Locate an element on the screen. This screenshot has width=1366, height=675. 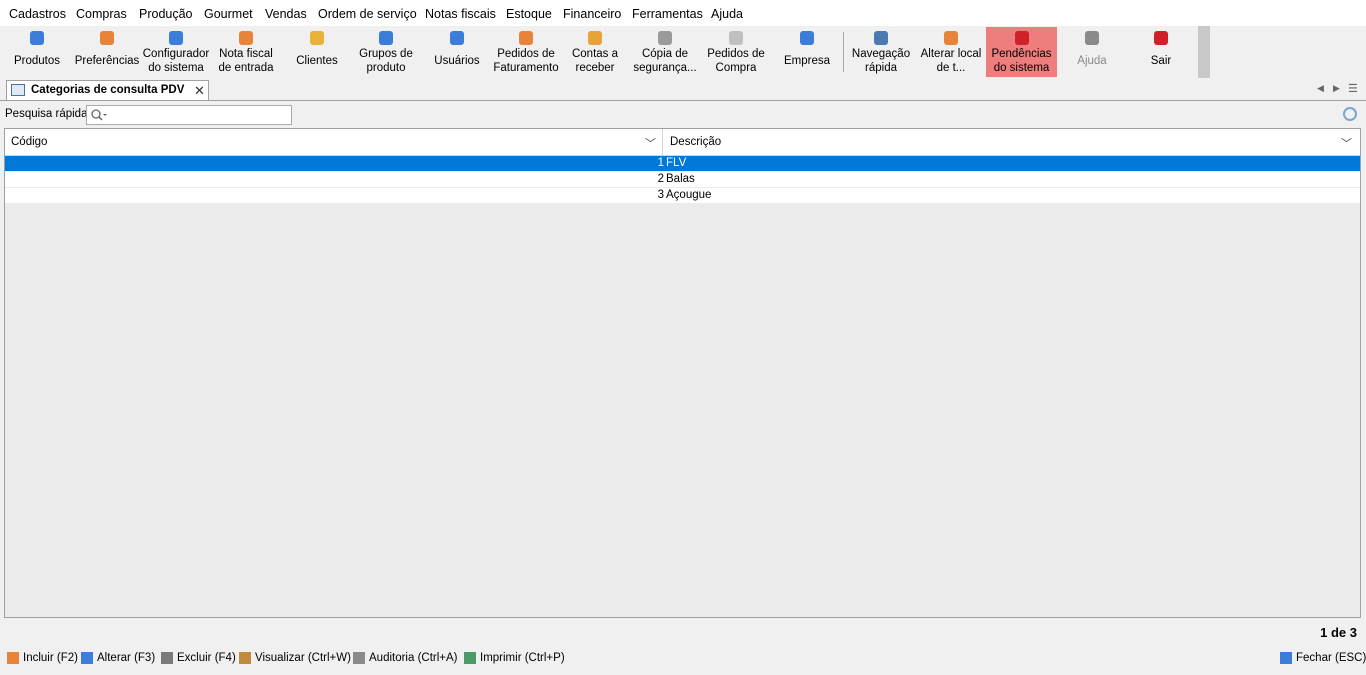
form-icon is located at coordinates (18, 90).